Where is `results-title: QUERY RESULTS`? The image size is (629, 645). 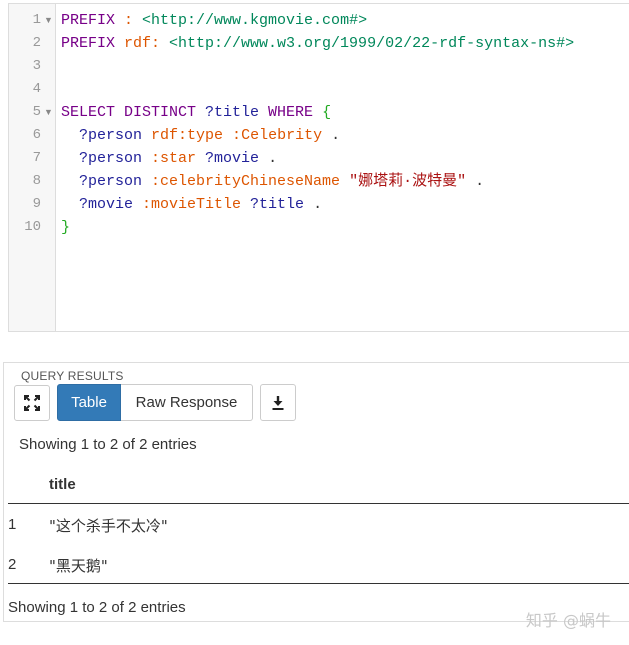
results-title: QUERY RESULTS is located at coordinates (72, 376).